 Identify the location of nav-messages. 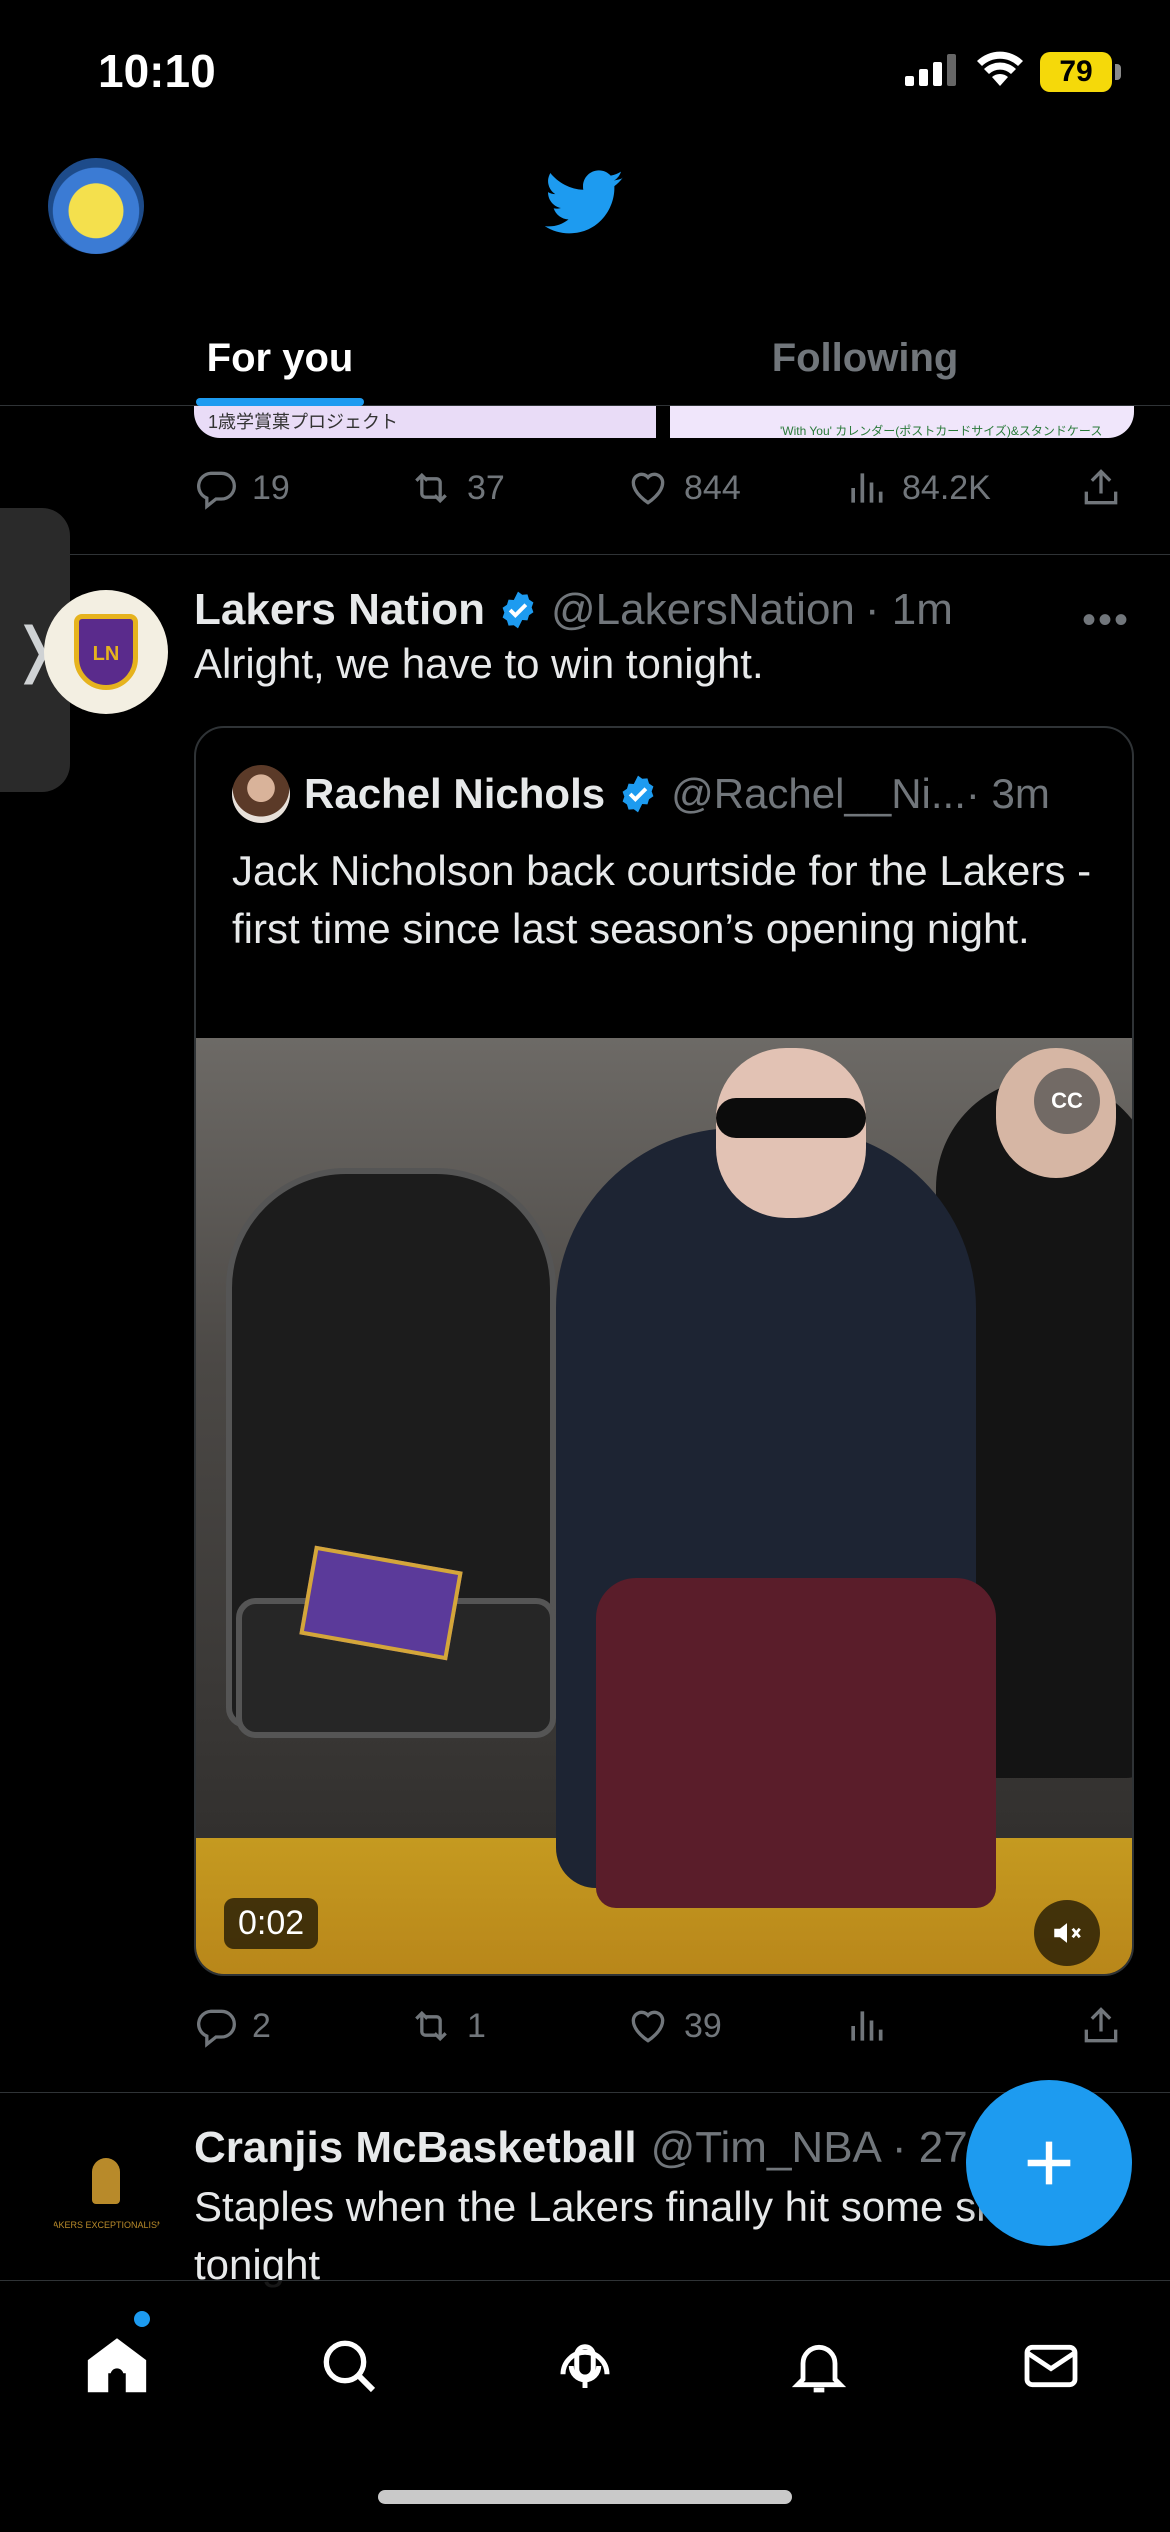
(1051, 2366).